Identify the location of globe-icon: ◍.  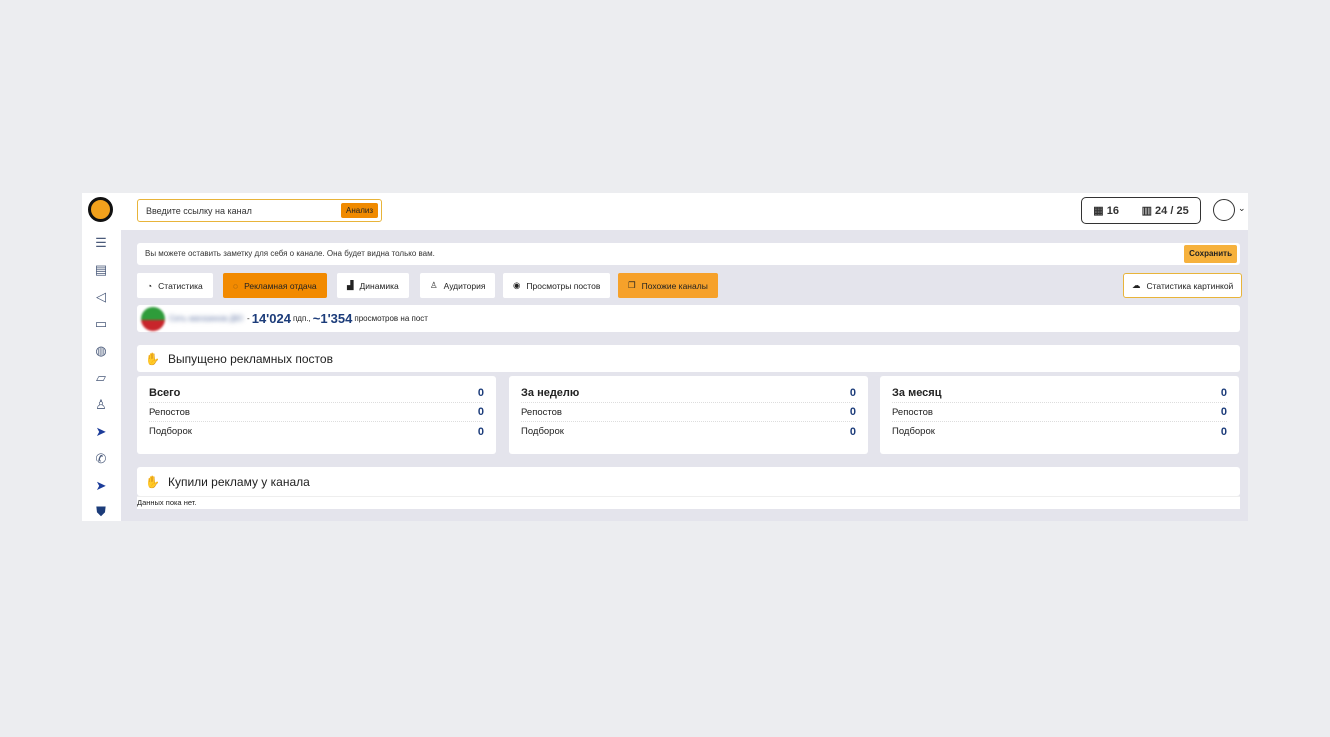
(101, 351).